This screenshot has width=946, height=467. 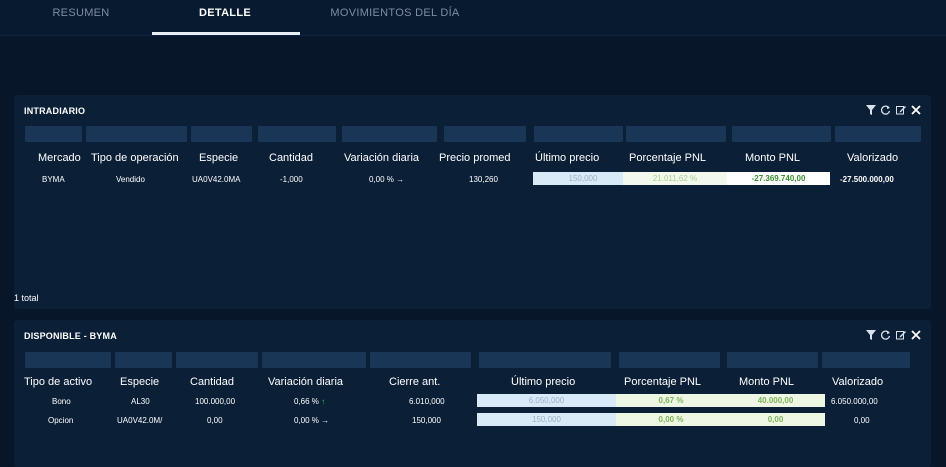 I want to click on tab-bar: RESUMEN DETALLE MOVIMIENTOS DEL DÍA, so click(x=473, y=18).